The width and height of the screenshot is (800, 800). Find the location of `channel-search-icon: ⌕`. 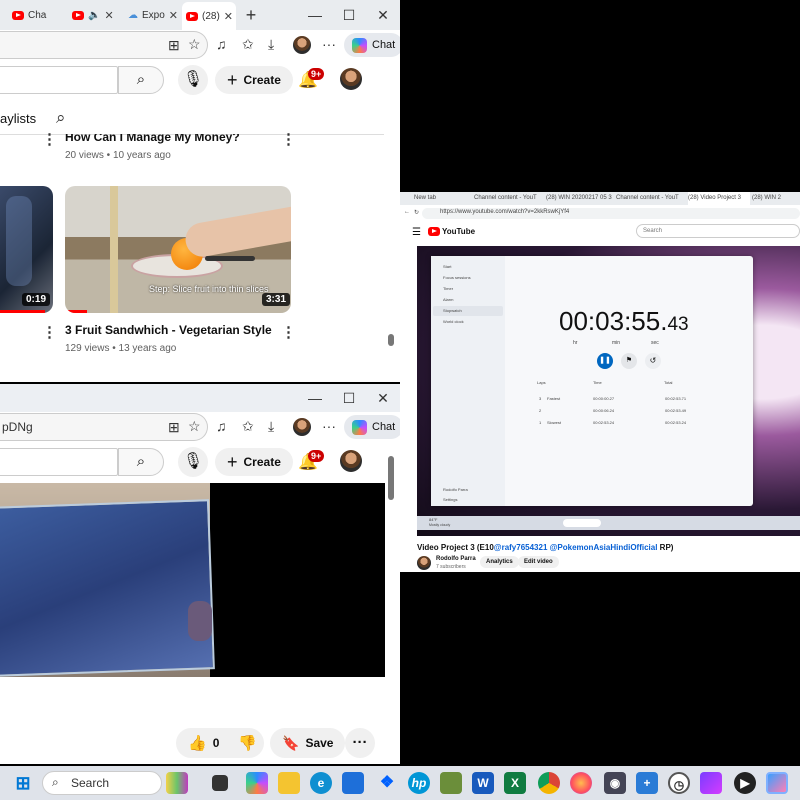

channel-search-icon: ⌕ is located at coordinates (61, 118).